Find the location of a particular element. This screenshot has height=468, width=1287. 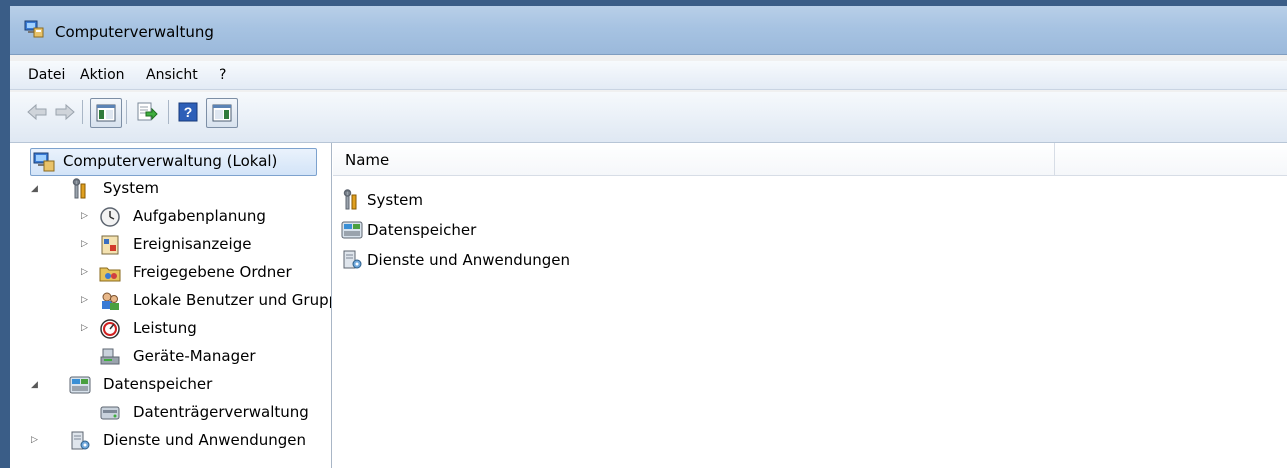

tree-item-leistung: ▷ Leistung is located at coordinates (175, 329).